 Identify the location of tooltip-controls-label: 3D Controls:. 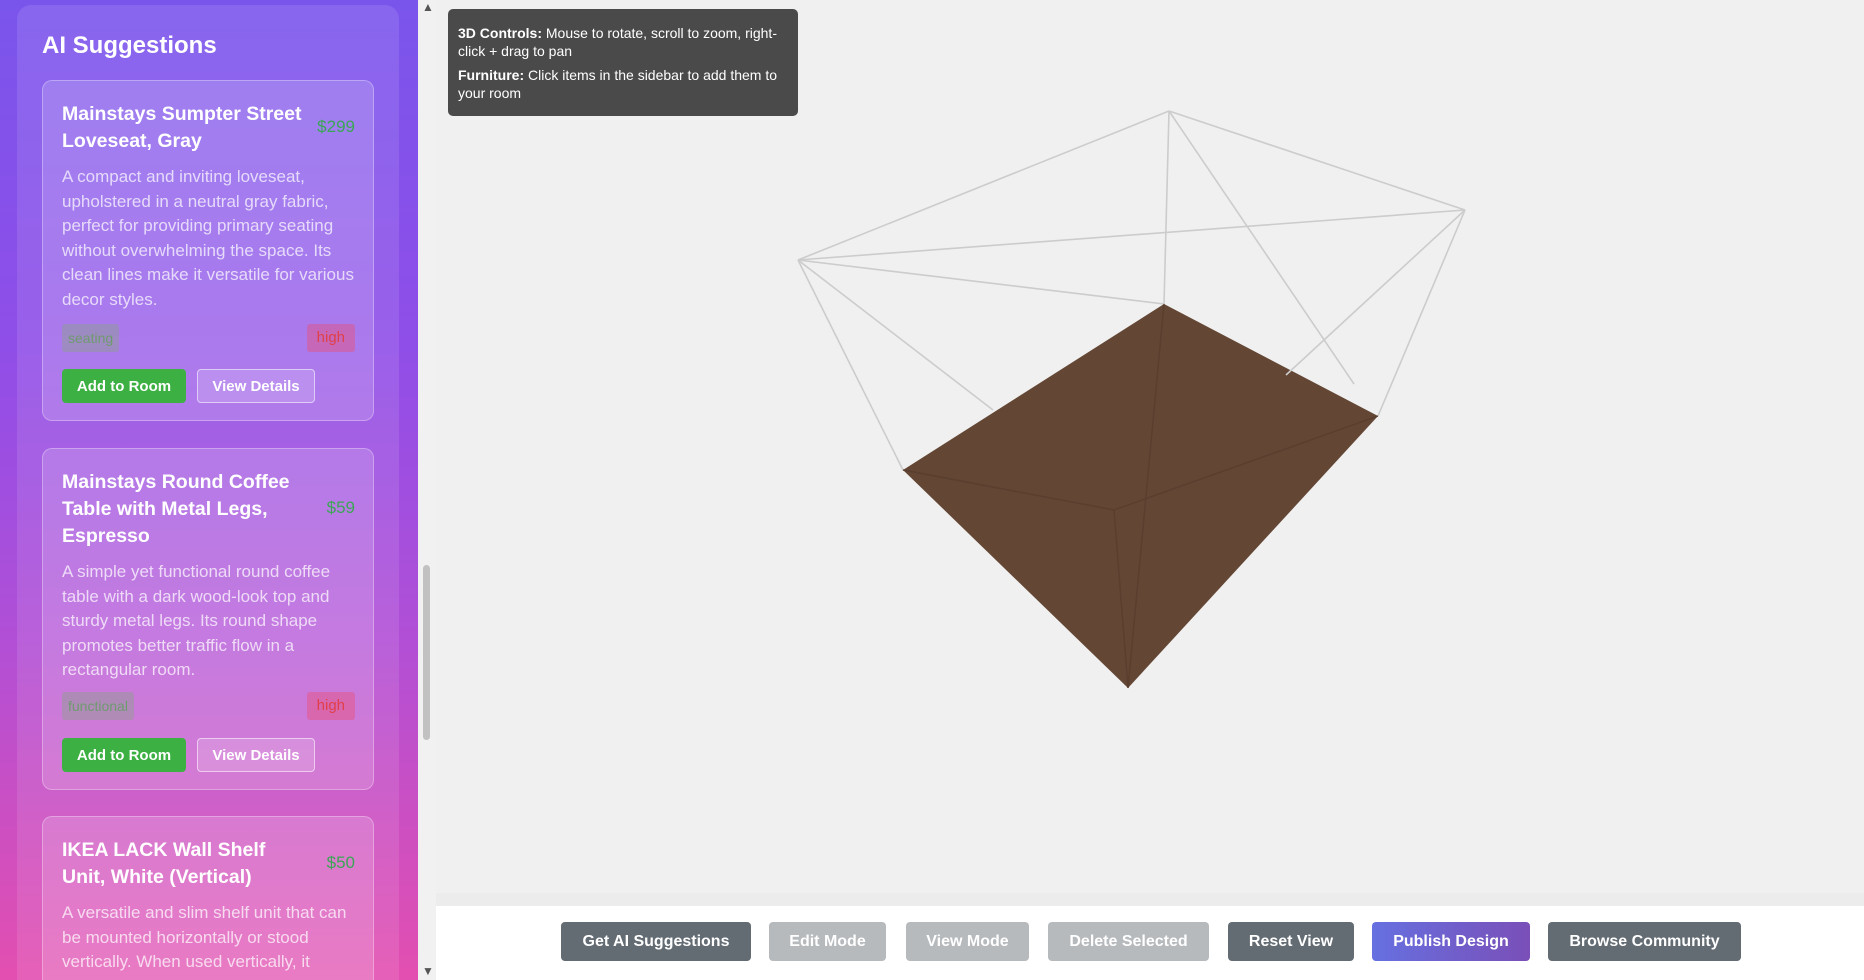
(500, 33).